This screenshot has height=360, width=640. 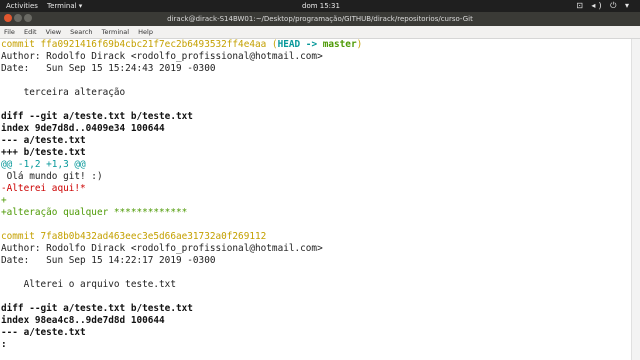 What do you see at coordinates (272, 44) in the screenshot?
I see `ref-open: (` at bounding box center [272, 44].